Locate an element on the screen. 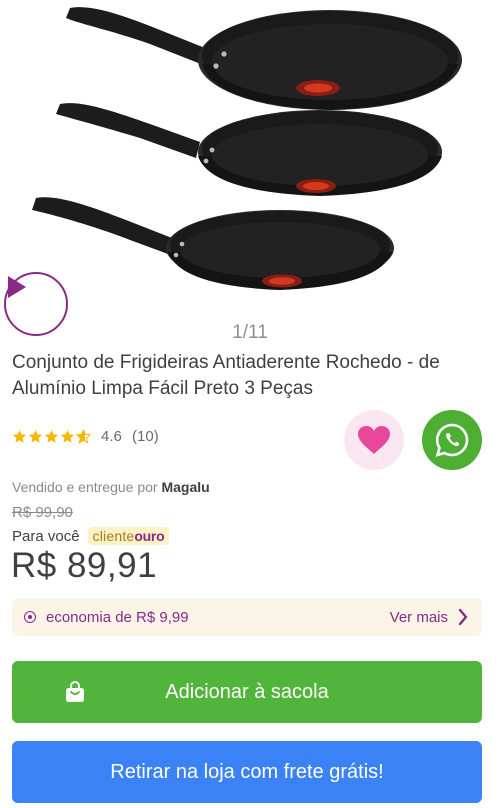 Image resolution: width=500 pixels, height=808 pixels. seller-info: Vendido e entregue por Magalu is located at coordinates (111, 487).